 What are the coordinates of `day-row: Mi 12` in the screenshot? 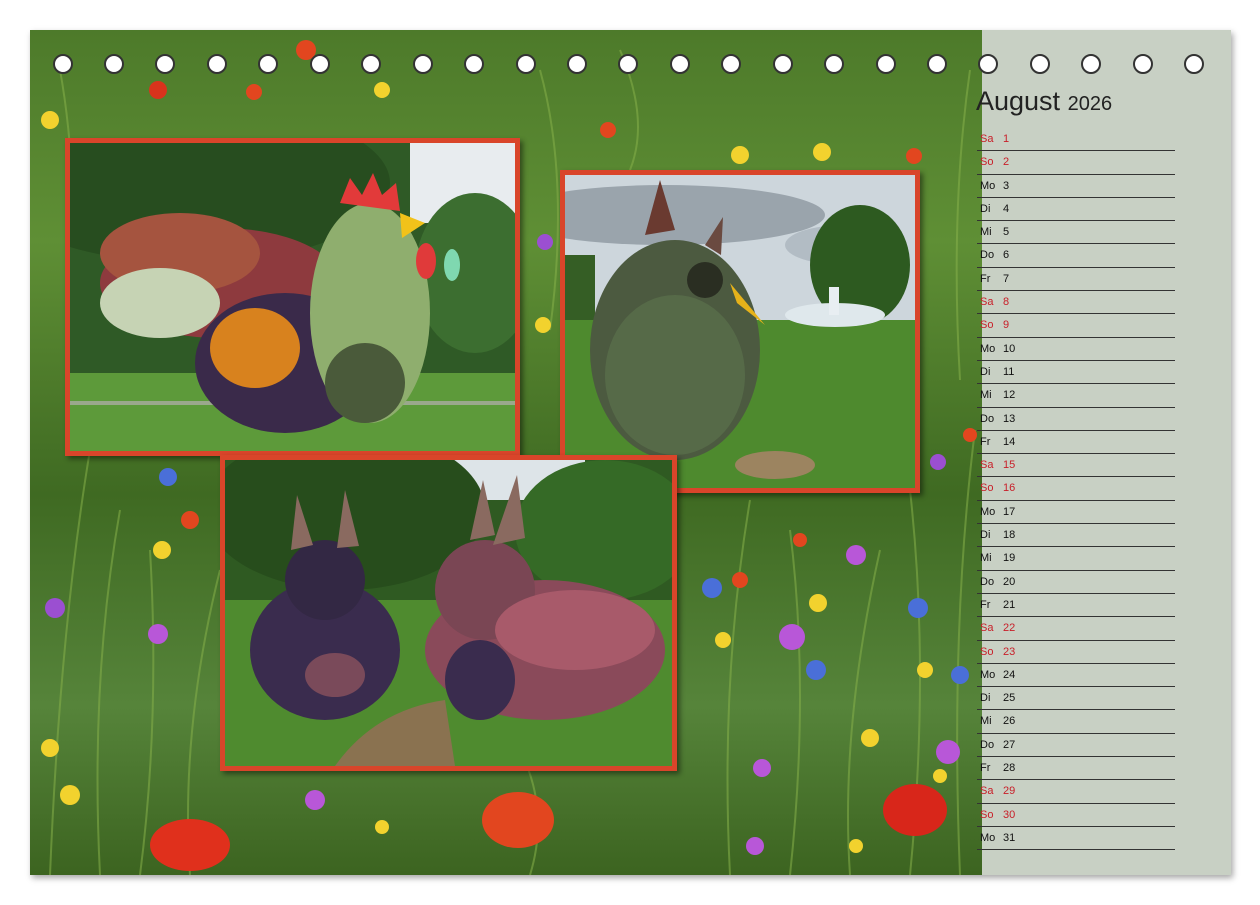 It's located at (1076, 396).